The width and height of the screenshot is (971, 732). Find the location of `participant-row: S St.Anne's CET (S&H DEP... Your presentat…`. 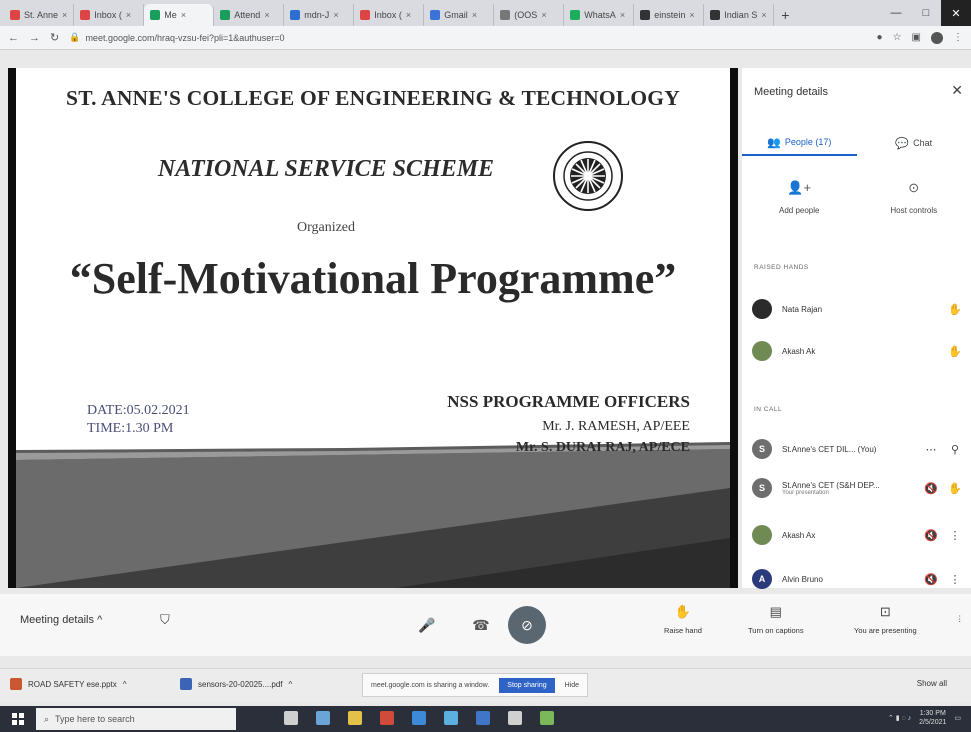

participant-row: S St.Anne's CET (S&H DEP... Your presentat… is located at coordinates (857, 488).